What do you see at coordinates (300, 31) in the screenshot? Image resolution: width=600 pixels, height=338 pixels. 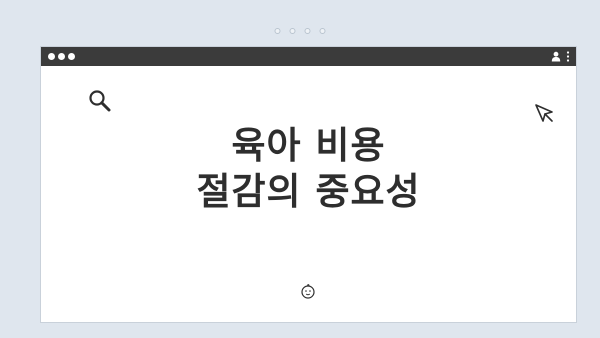 I see `top-dots` at bounding box center [300, 31].